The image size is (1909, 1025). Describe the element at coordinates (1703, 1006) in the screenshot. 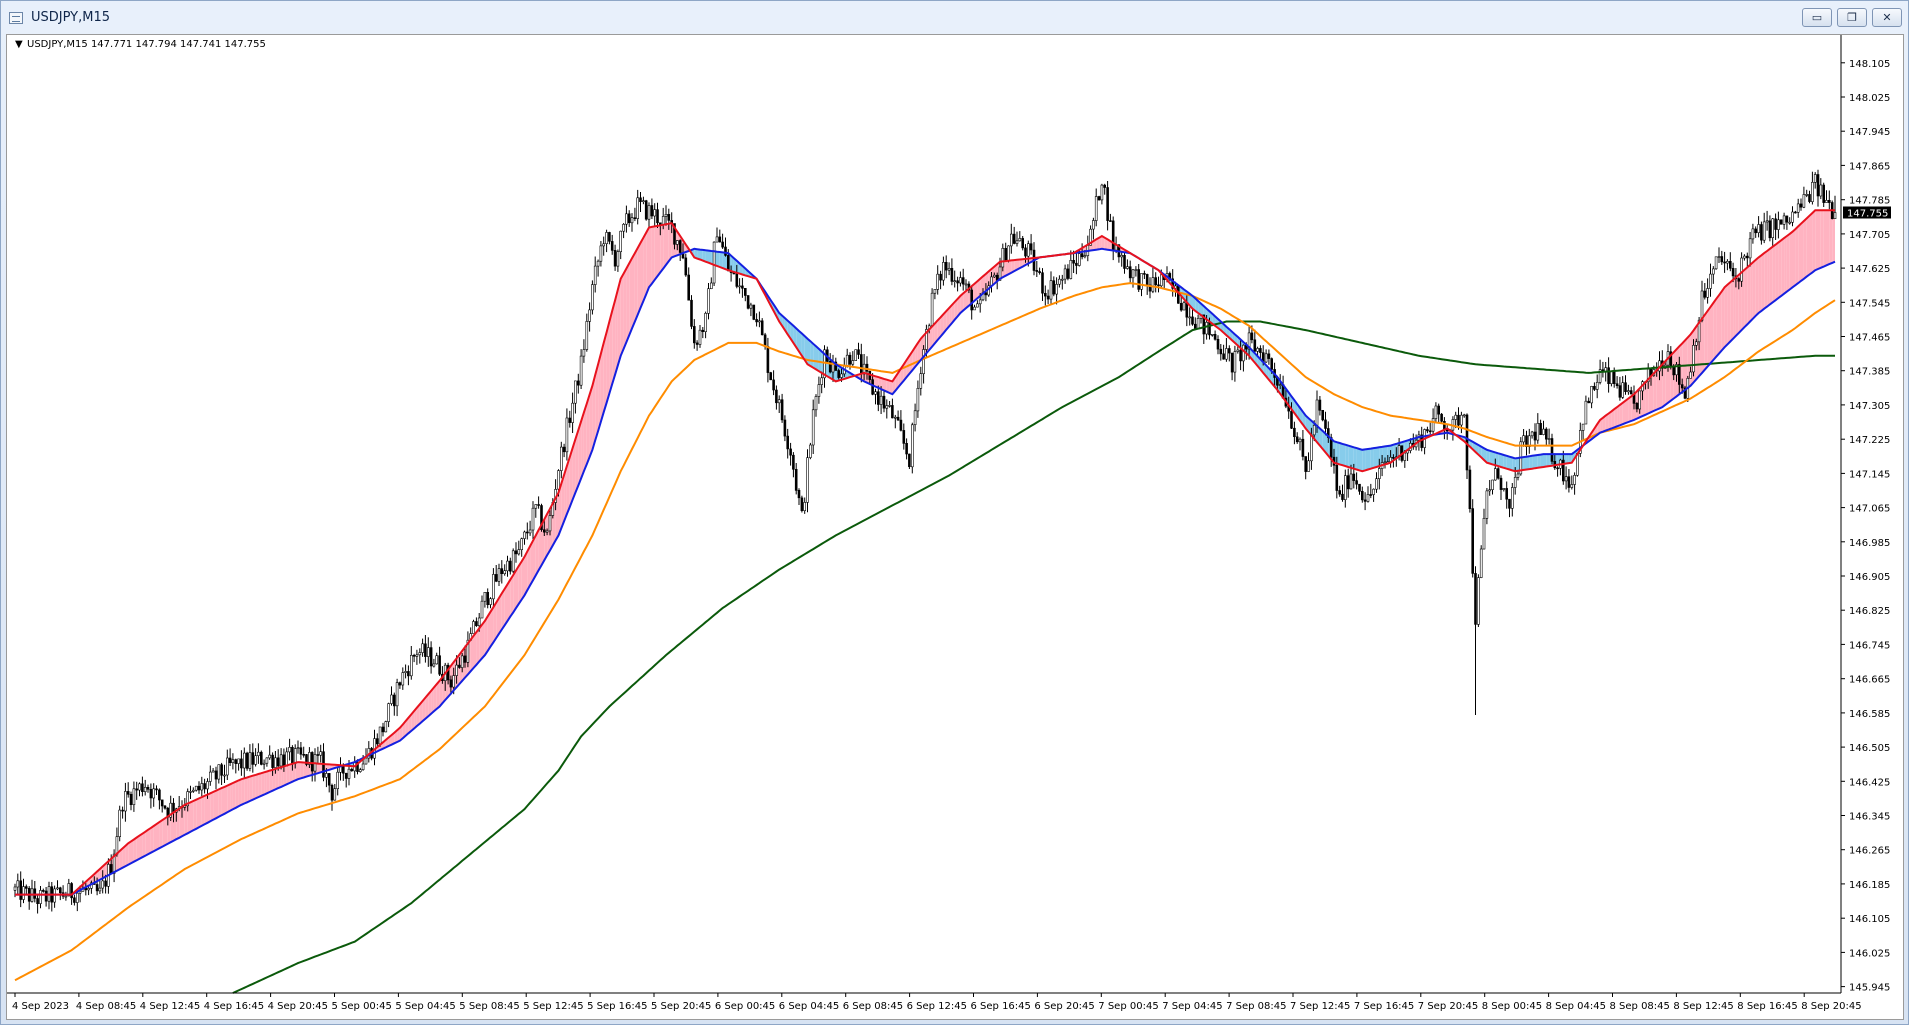

I see `time-tick-label: 8 Sep 12:45` at that location.